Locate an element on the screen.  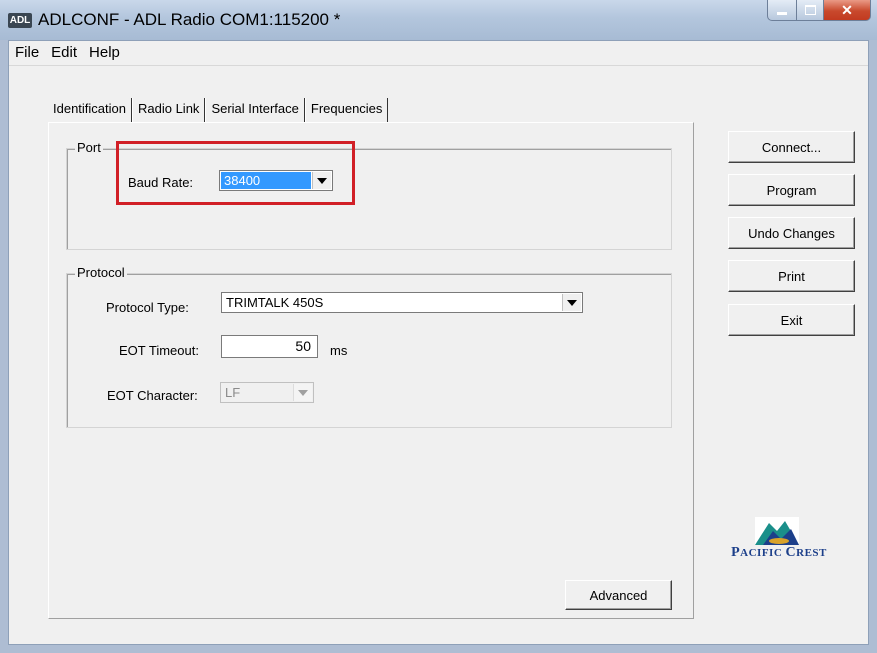
maximize-icon is located at coordinates (810, 10).